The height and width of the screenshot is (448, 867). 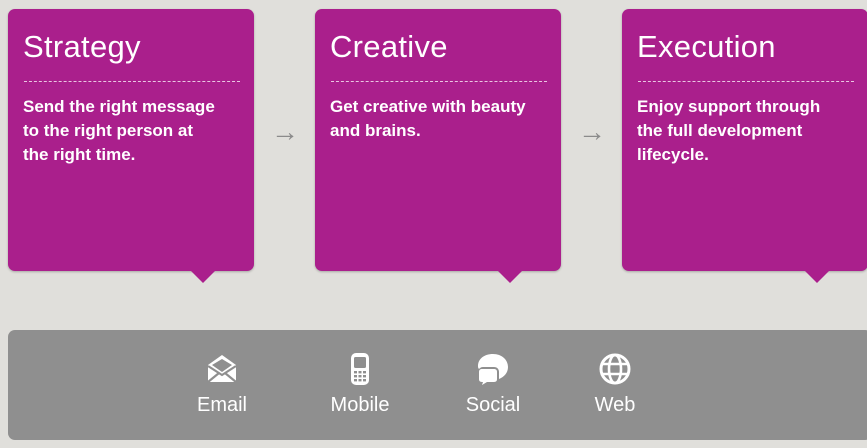 I want to click on channel-label: Web, so click(x=615, y=405).